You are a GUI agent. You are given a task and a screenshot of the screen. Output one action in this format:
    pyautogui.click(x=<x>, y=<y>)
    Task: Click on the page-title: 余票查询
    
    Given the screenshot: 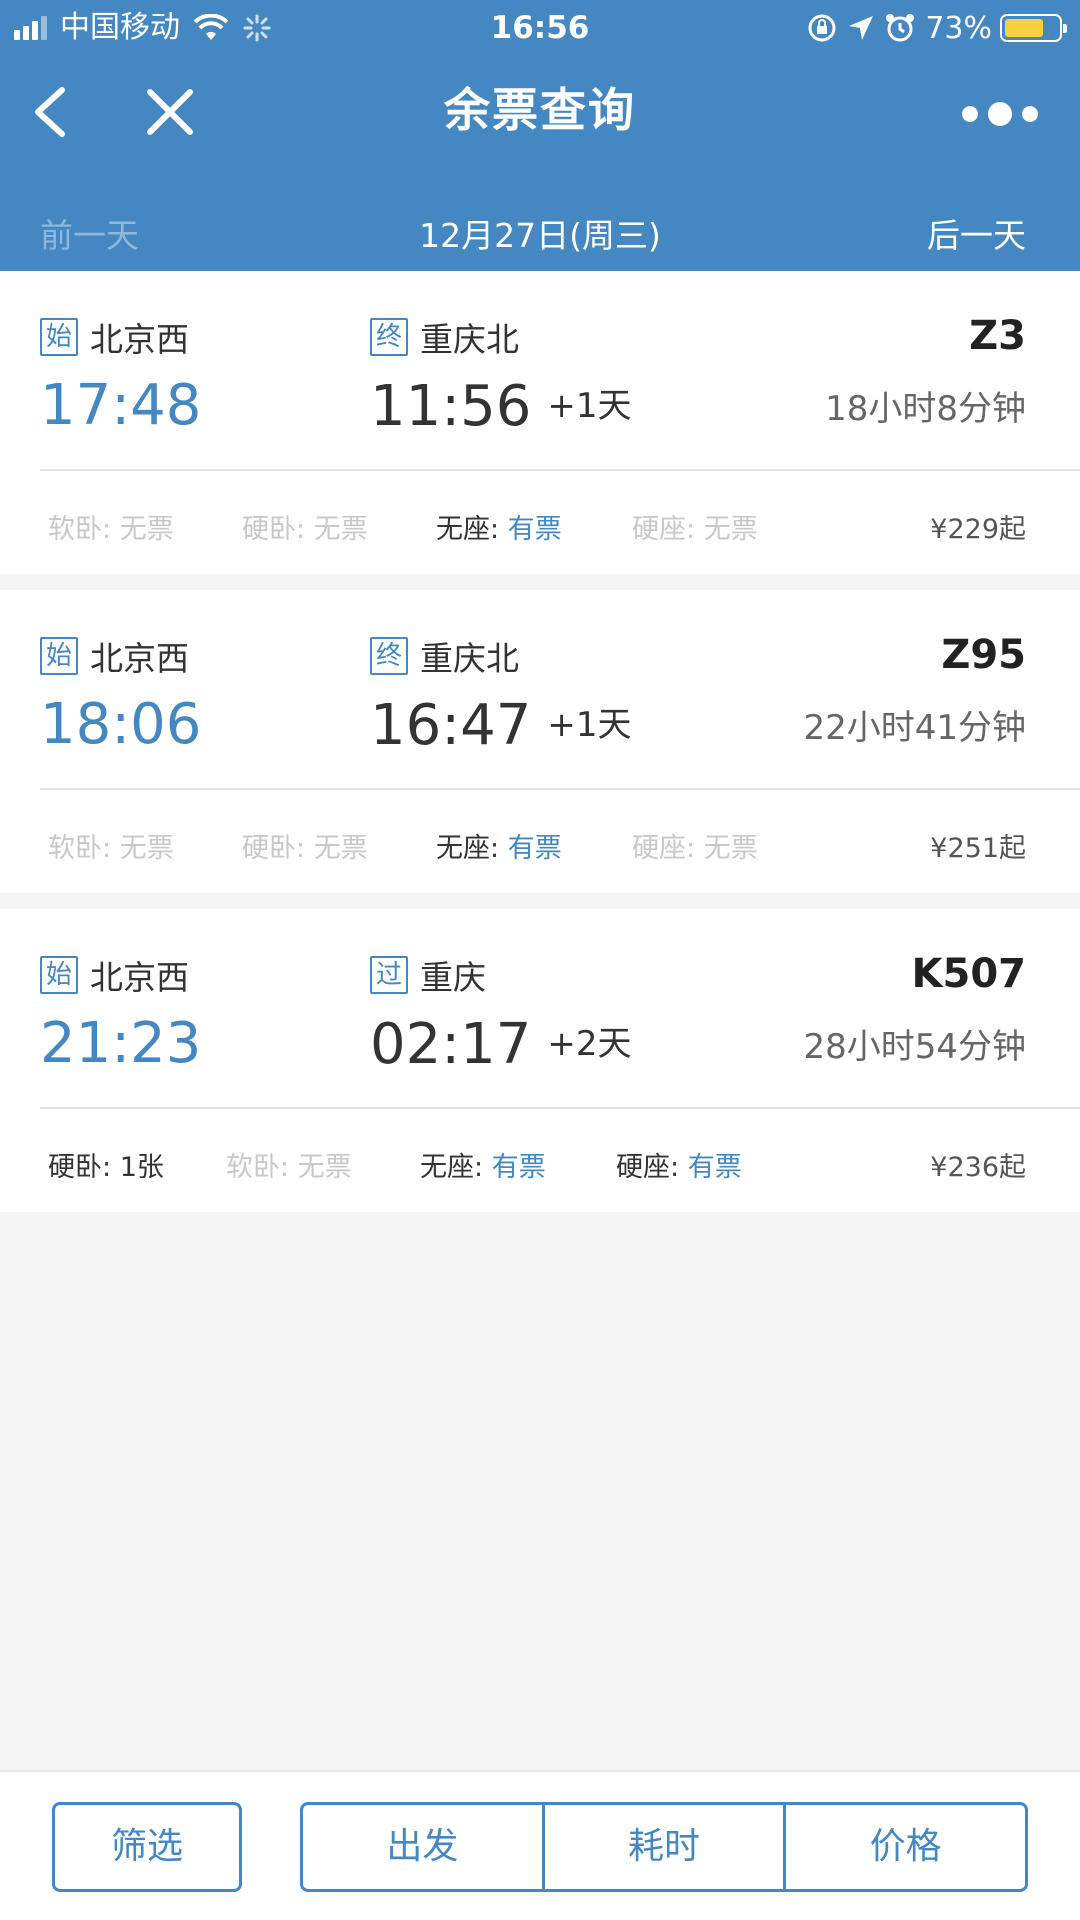 What is the action you would take?
    pyautogui.click(x=540, y=110)
    